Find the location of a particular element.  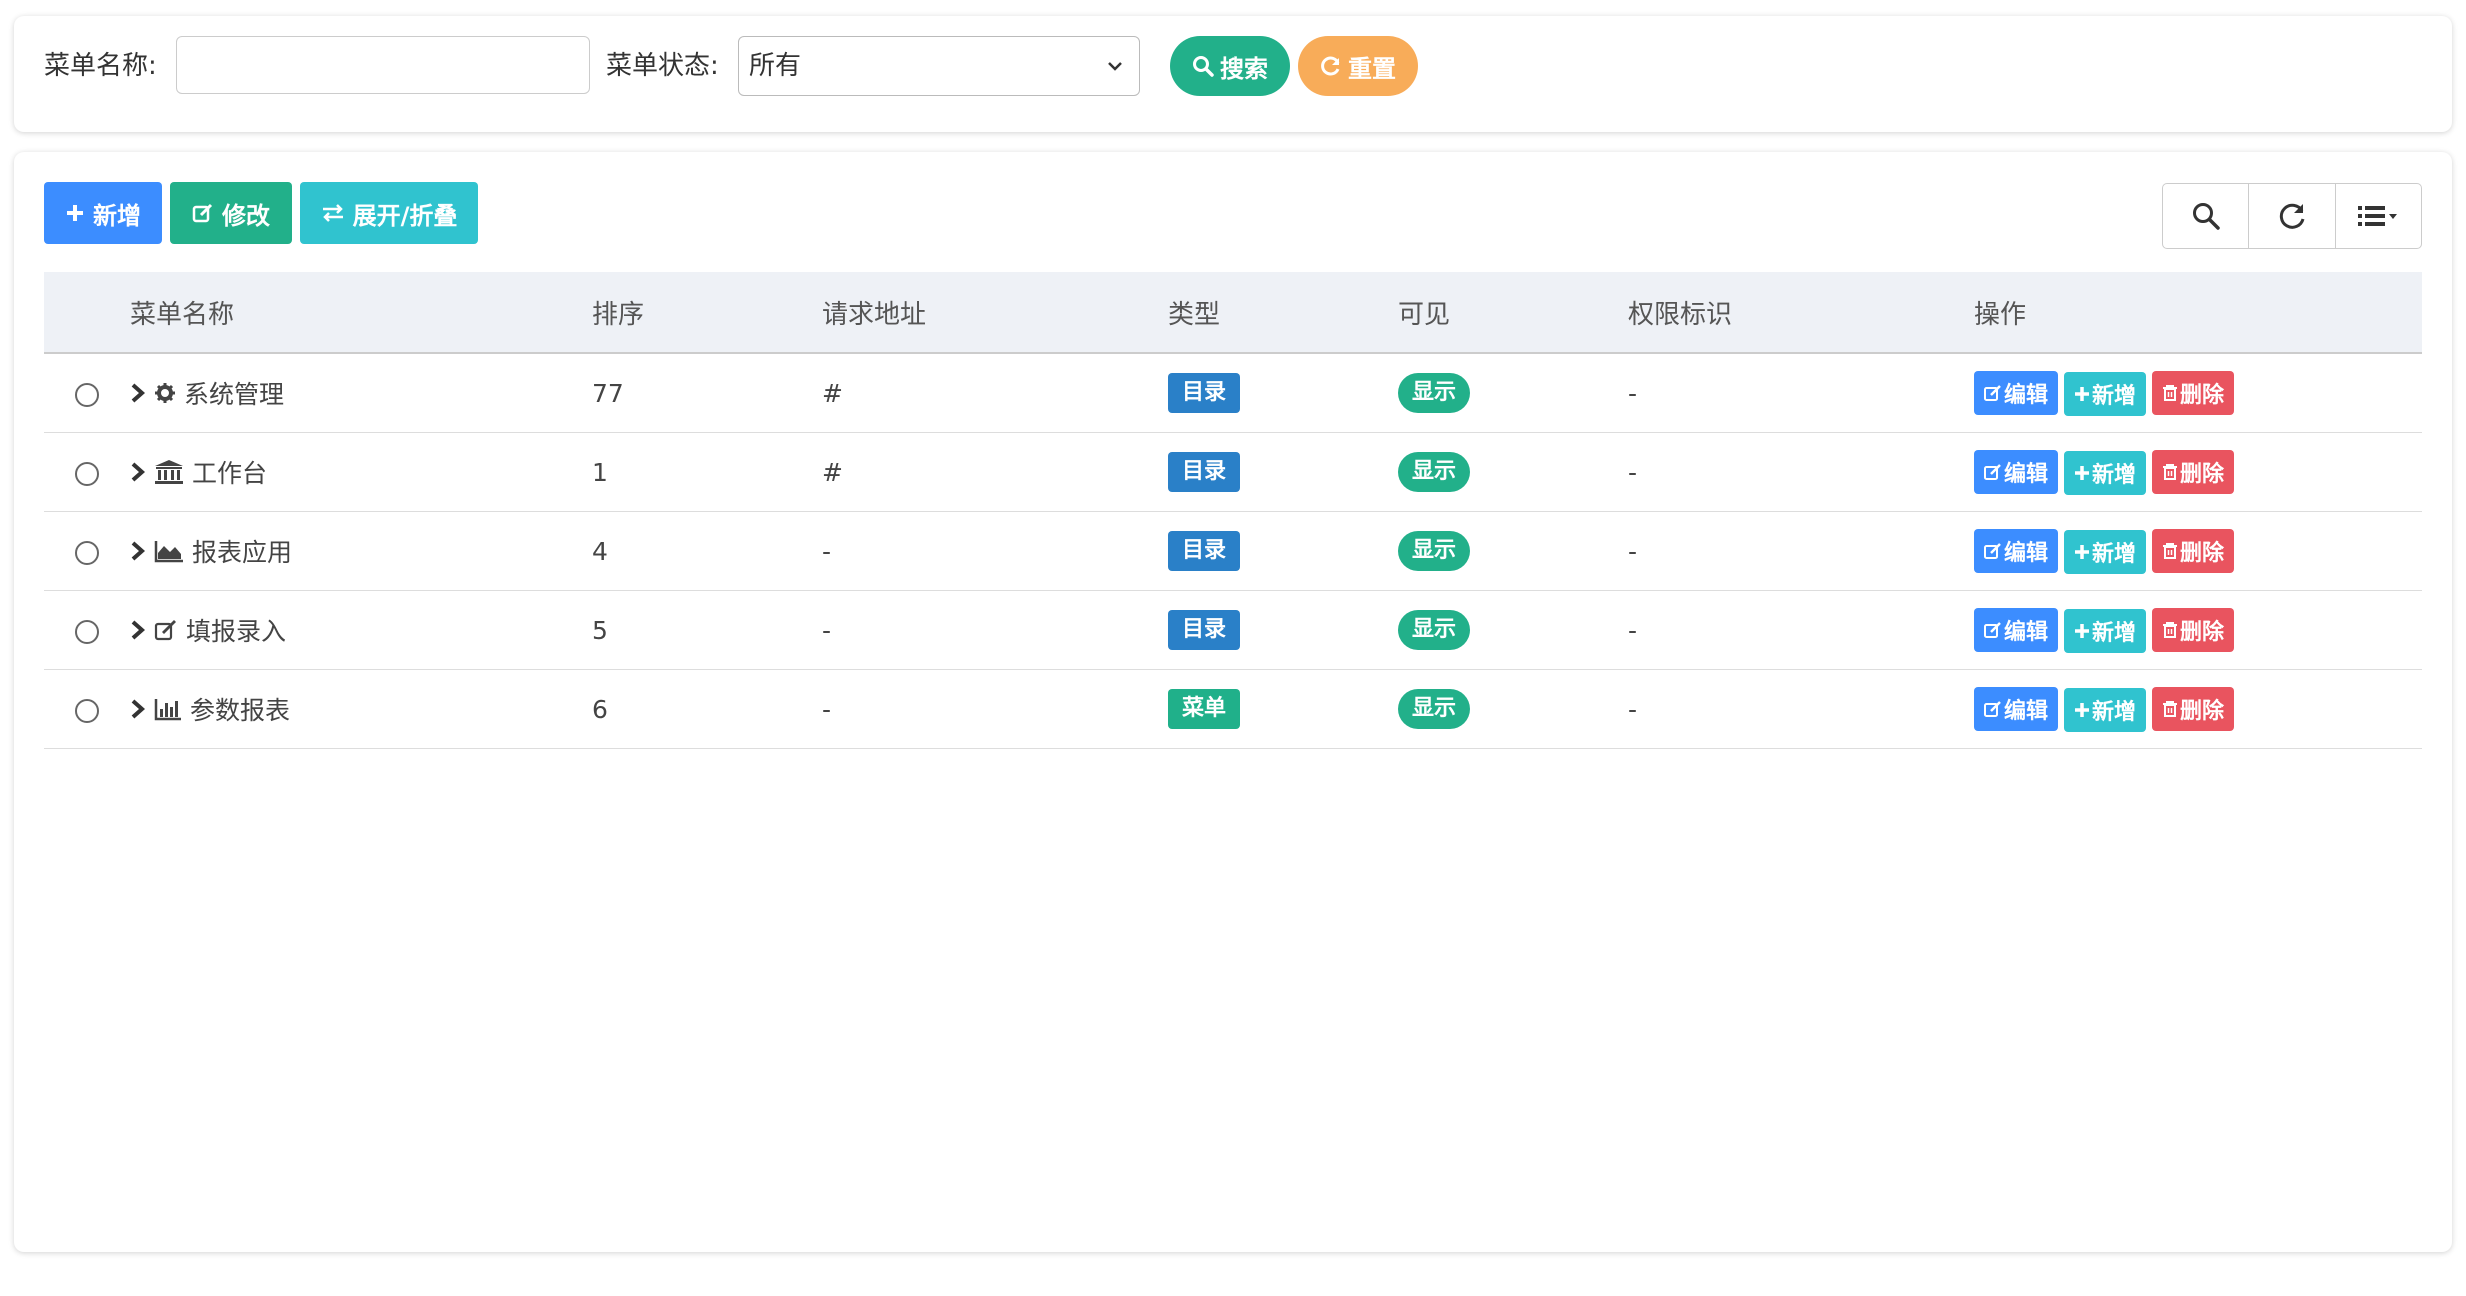

edit-button: 修改 is located at coordinates (231, 213).